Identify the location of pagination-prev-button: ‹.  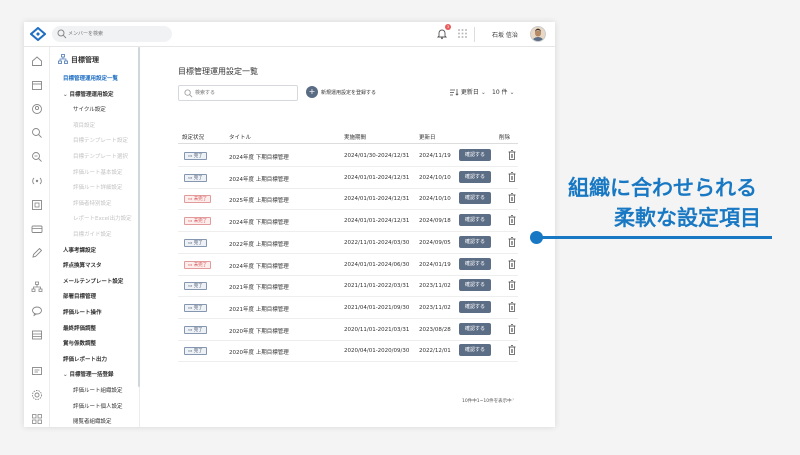
(497, 399).